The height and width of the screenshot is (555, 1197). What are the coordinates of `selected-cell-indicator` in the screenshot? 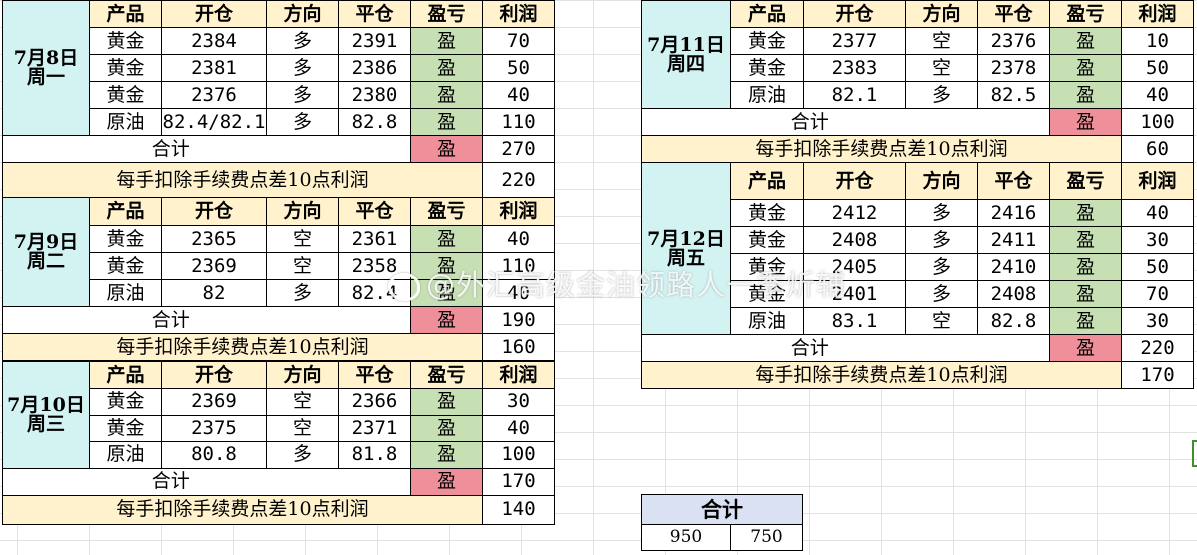 It's located at (1194, 453).